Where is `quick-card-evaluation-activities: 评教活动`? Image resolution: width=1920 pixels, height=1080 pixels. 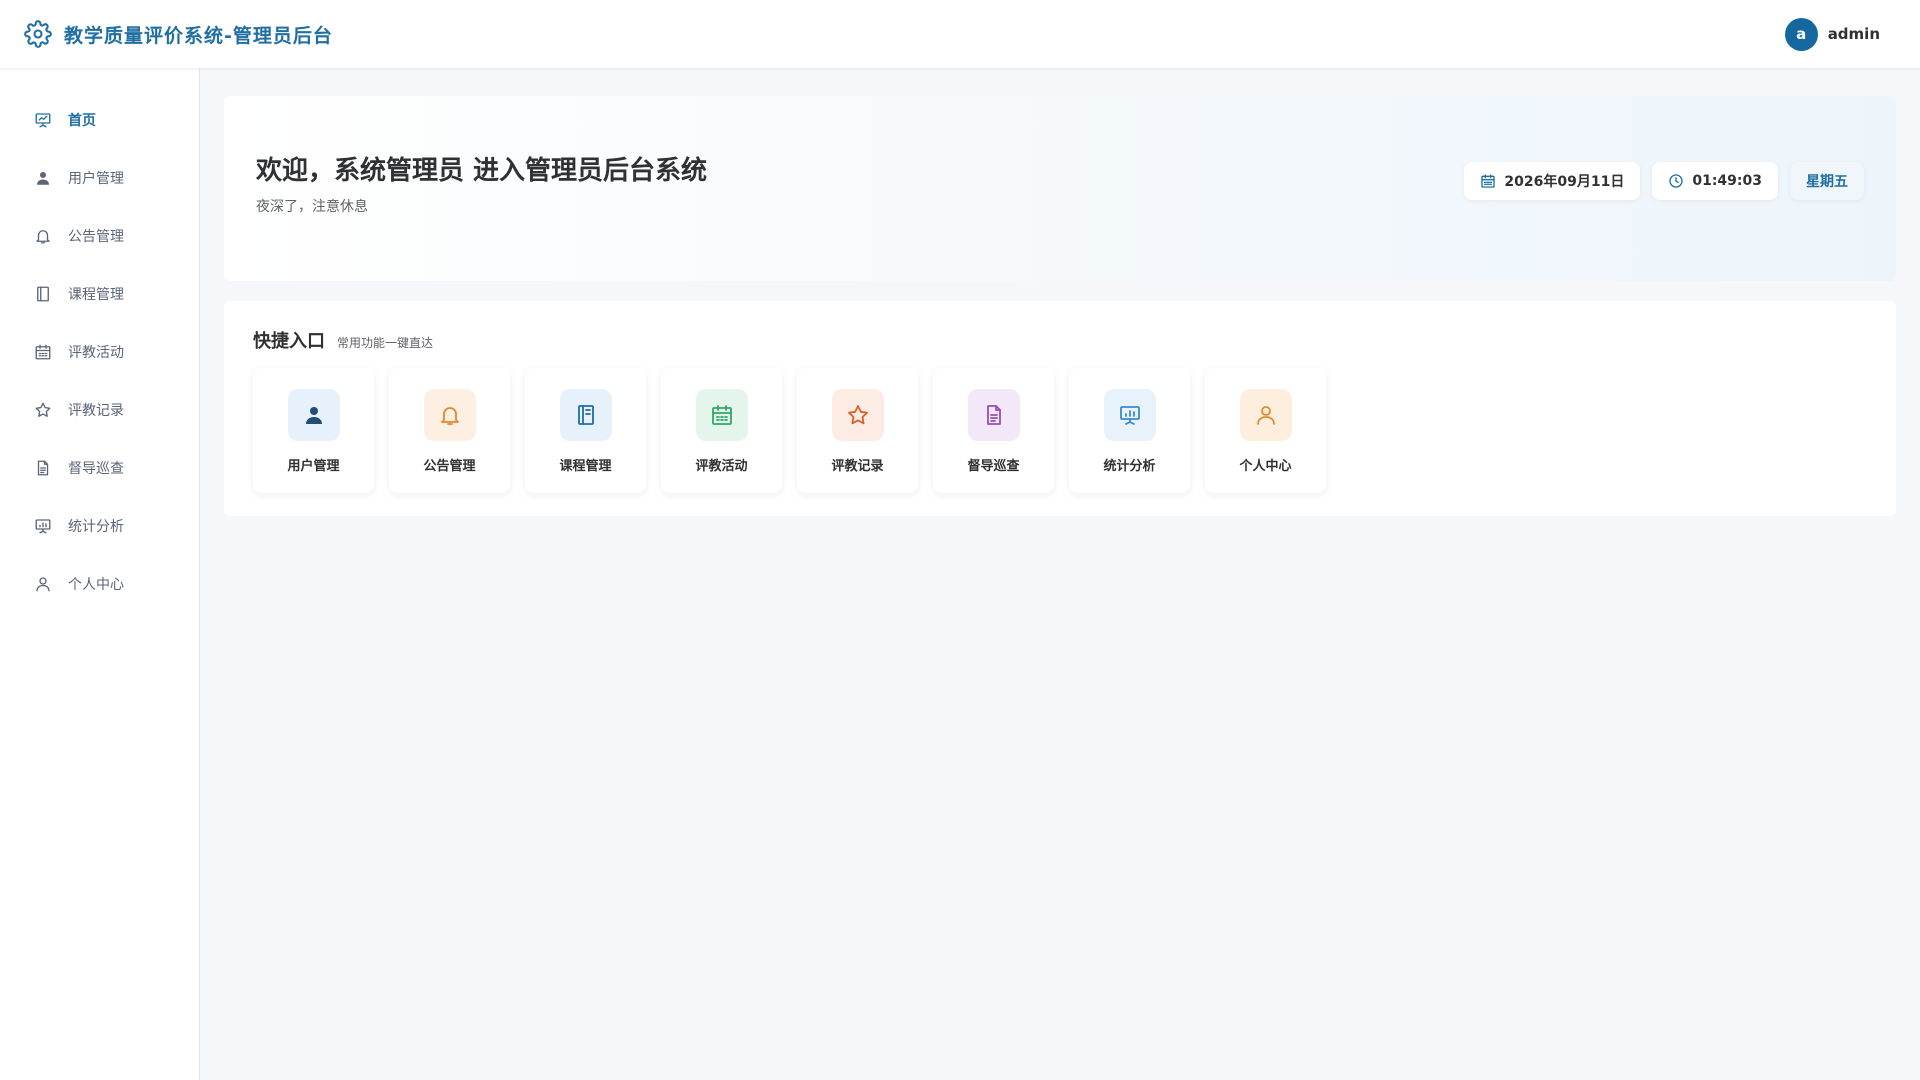 quick-card-evaluation-activities: 评教活动 is located at coordinates (721, 430).